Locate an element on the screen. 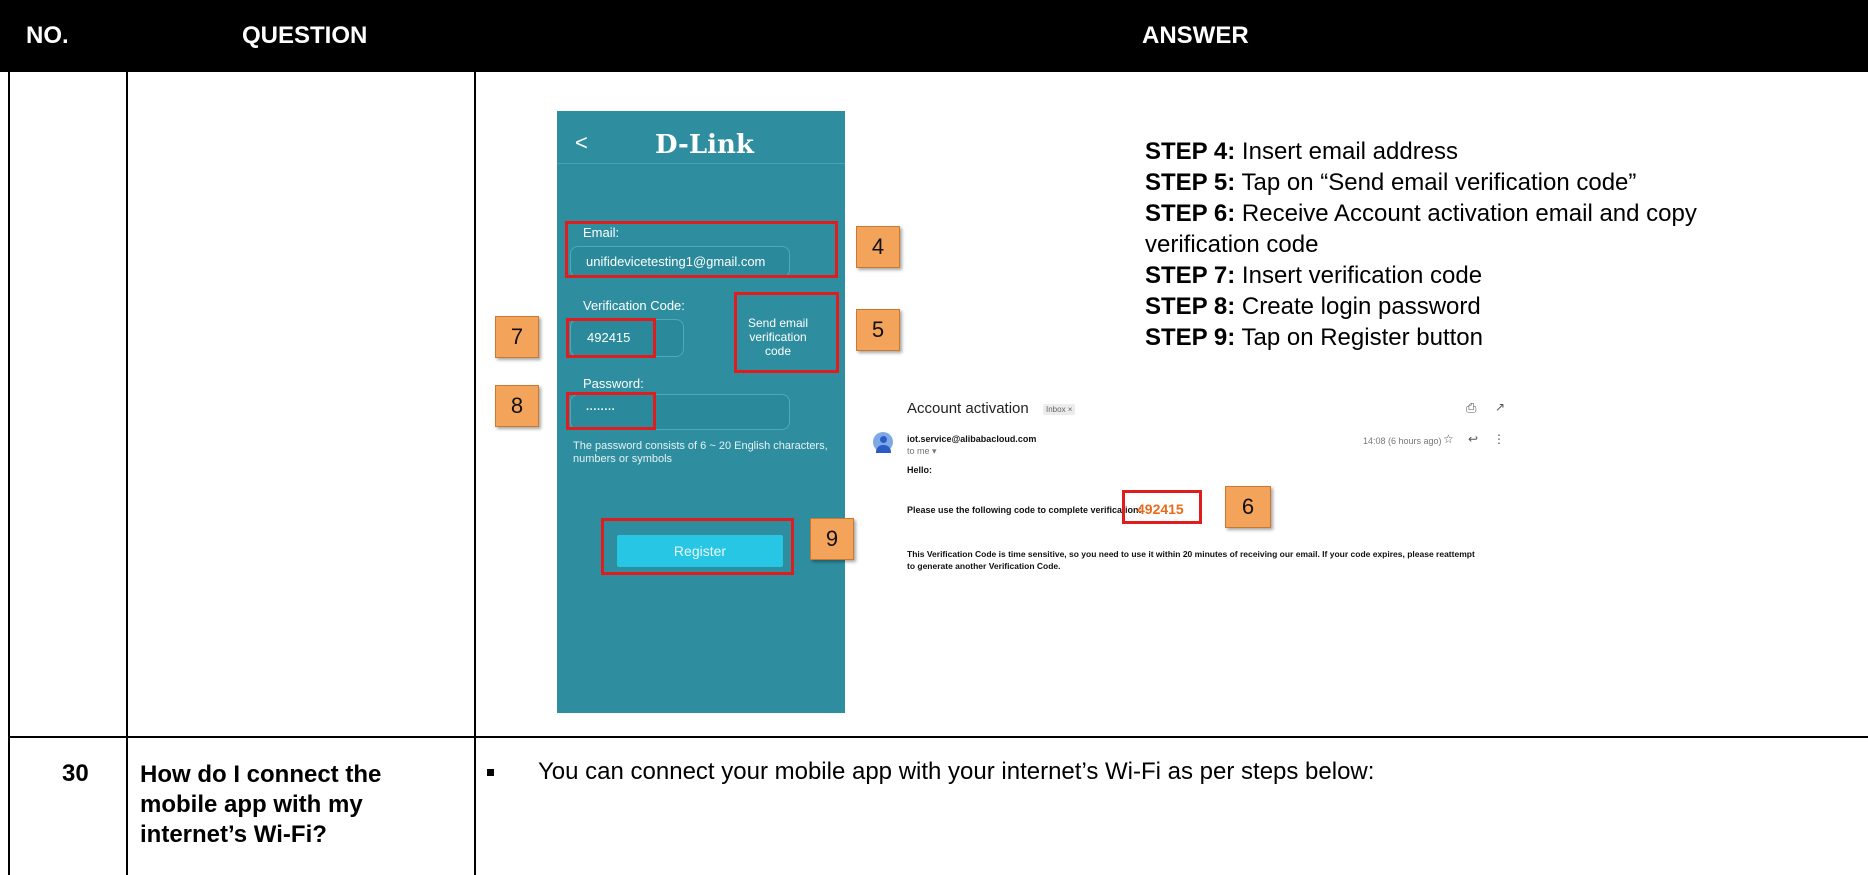 The height and width of the screenshot is (875, 1868). highlight-send-code is located at coordinates (786, 332).